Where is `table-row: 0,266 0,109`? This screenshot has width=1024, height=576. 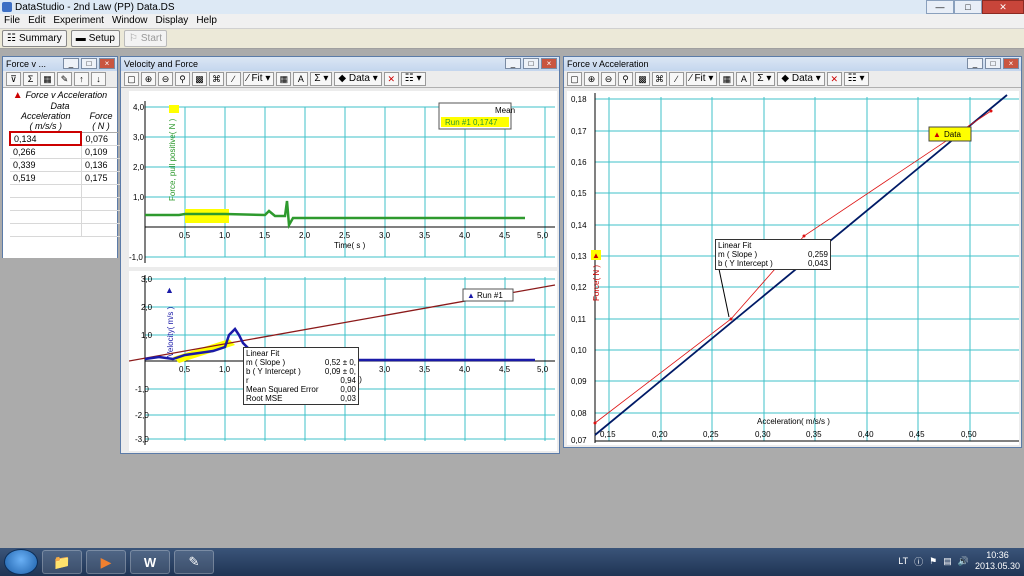 table-row: 0,266 0,109 is located at coordinates (66, 152).